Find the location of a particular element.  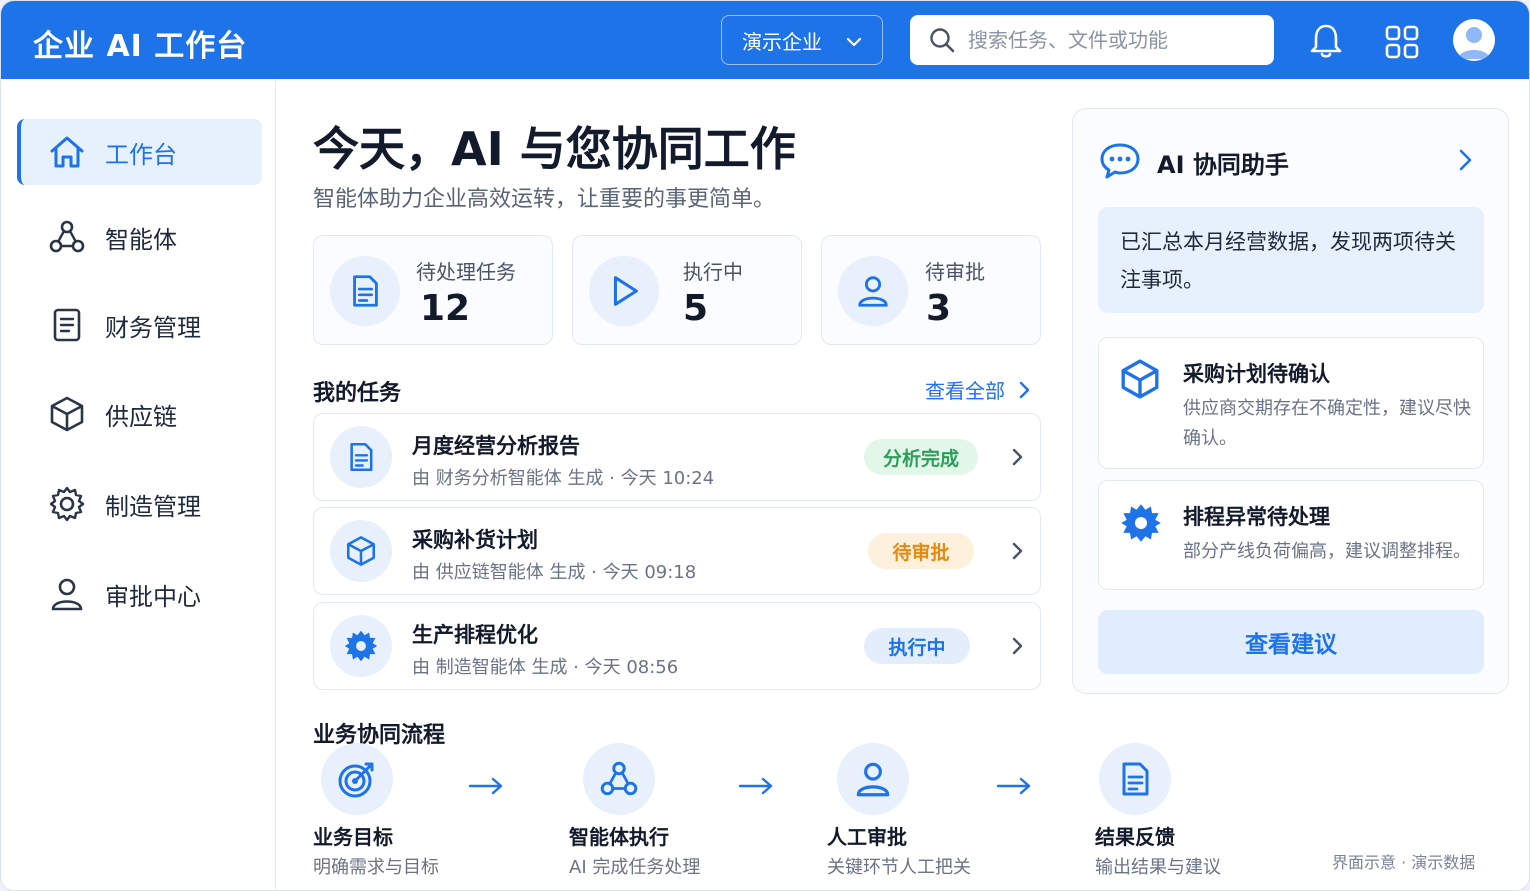

sidebar-item-label: 智能体 is located at coordinates (141, 239).